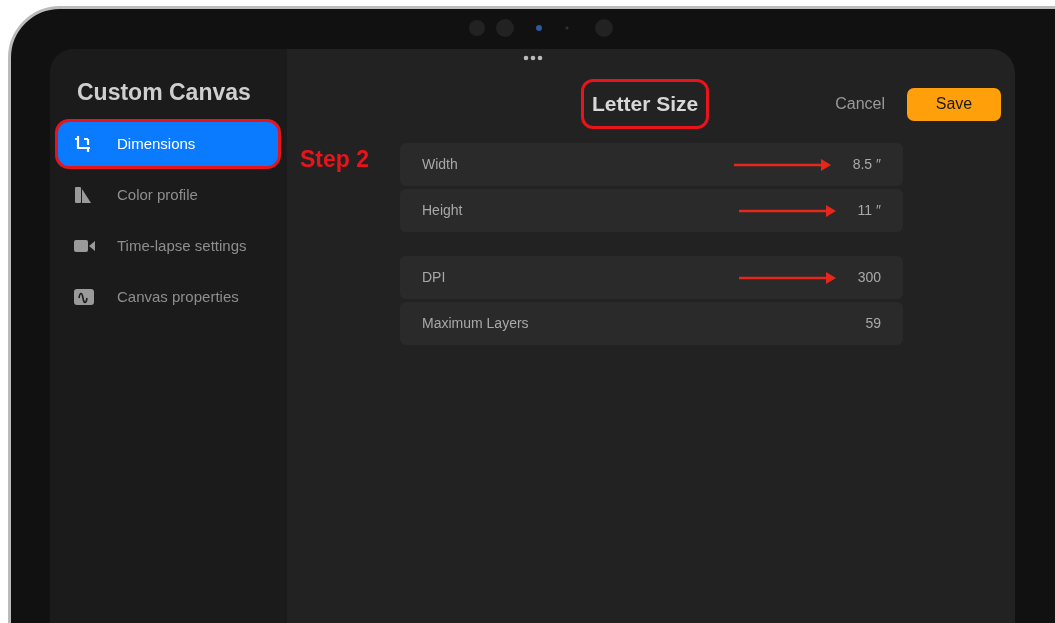  I want to click on setting-value: 300, so click(869, 277).